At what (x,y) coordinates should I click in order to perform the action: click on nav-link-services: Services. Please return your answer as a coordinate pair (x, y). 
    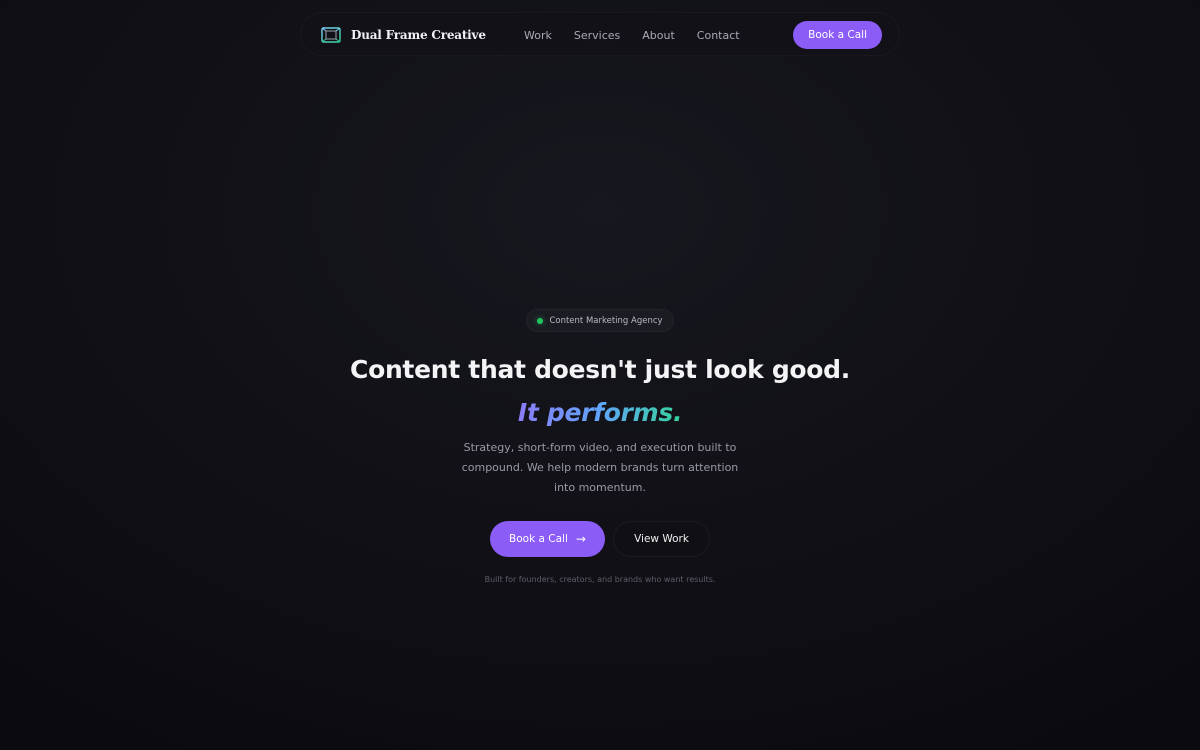
    Looking at the image, I should click on (597, 35).